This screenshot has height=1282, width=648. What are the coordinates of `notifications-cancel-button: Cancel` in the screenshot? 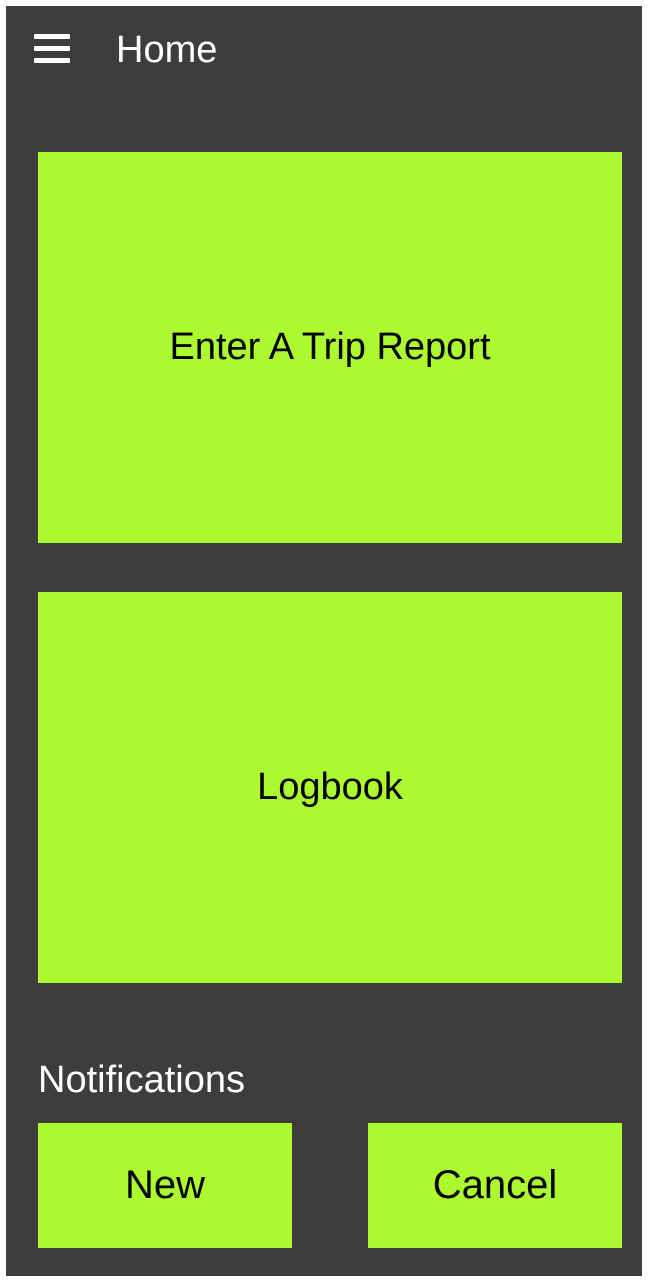 It's located at (495, 1185).